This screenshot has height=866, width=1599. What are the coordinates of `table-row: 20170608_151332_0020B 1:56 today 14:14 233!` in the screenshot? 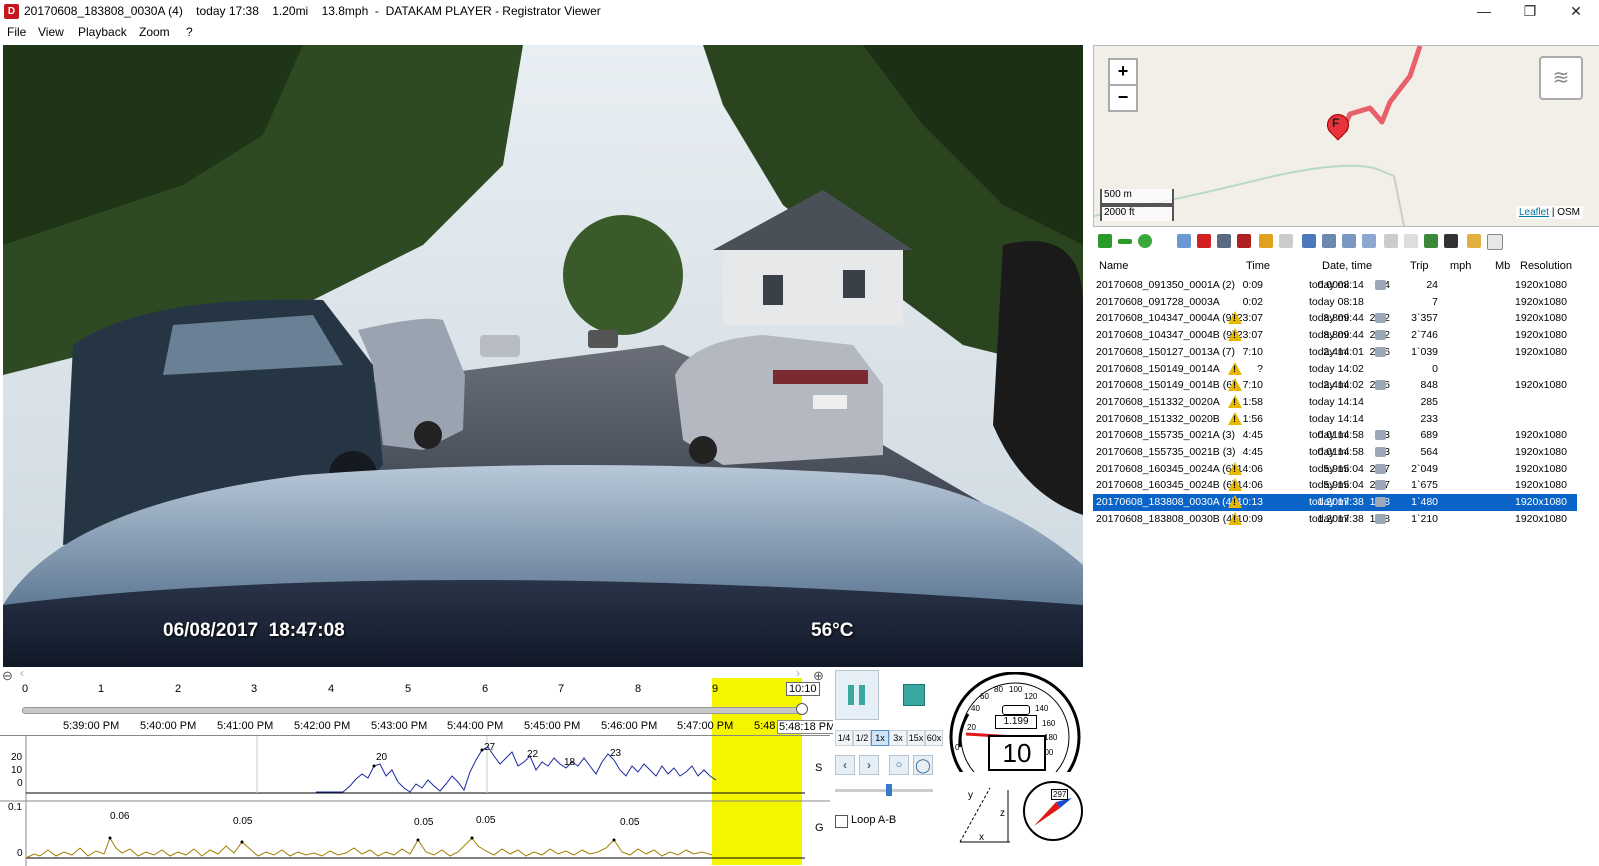 It's located at (1335, 419).